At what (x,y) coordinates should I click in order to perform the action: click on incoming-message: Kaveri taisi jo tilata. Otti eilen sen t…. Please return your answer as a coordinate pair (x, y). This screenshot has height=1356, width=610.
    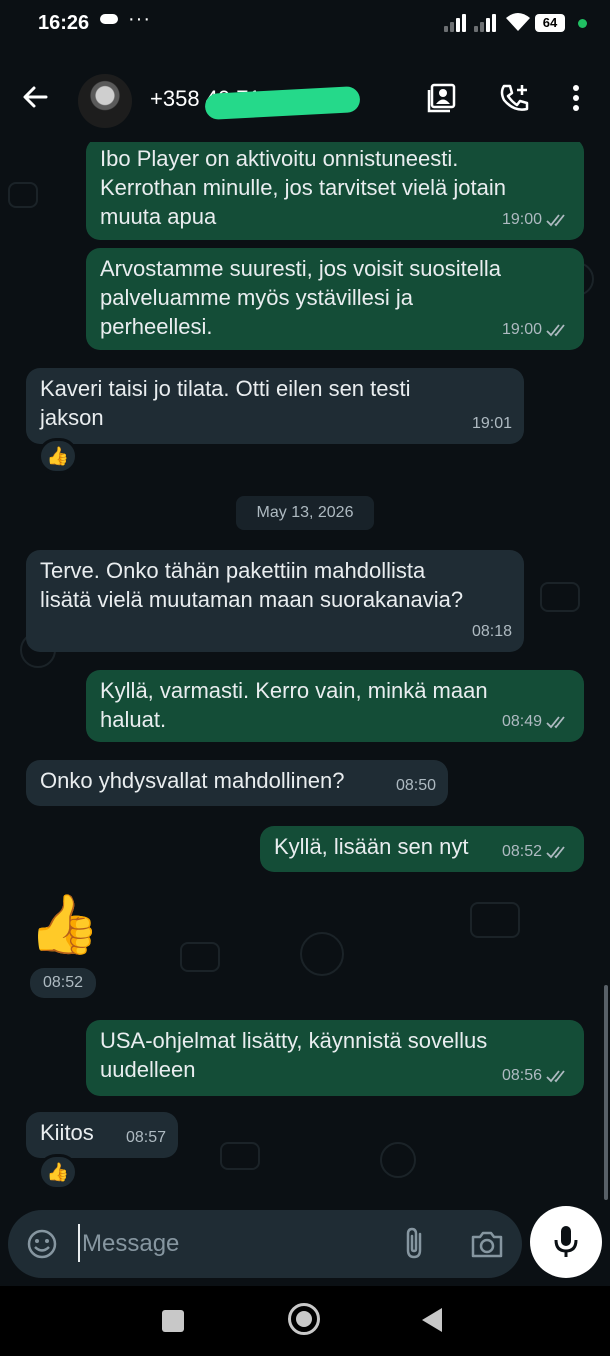
    Looking at the image, I should click on (275, 406).